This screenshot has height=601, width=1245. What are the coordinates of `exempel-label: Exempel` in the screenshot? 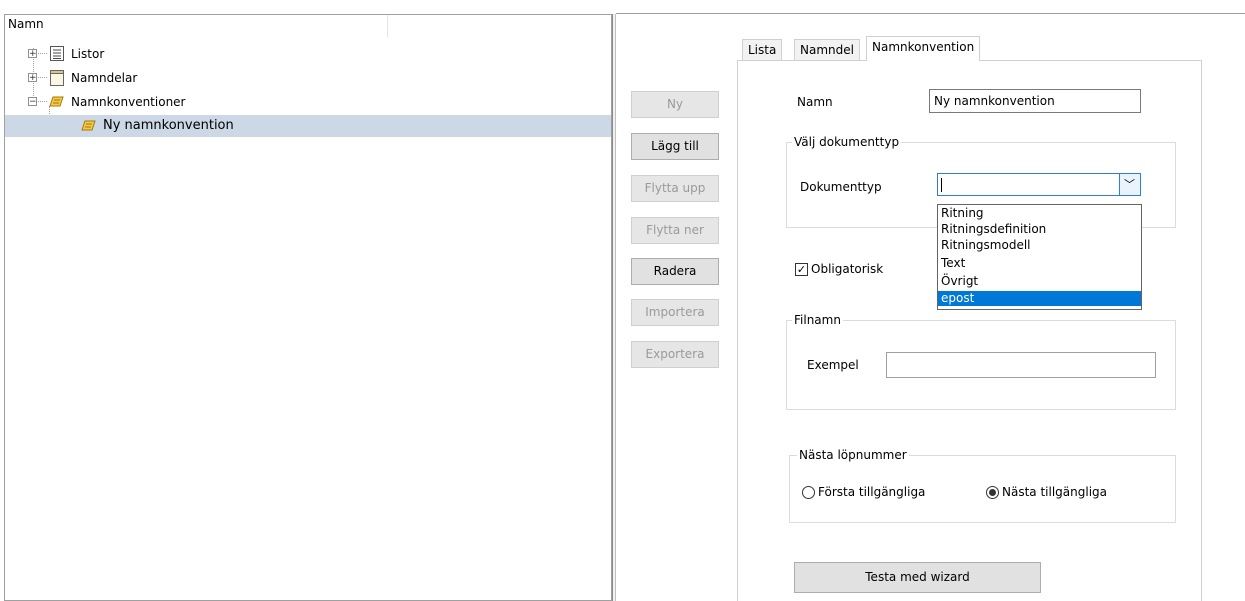 It's located at (833, 365).